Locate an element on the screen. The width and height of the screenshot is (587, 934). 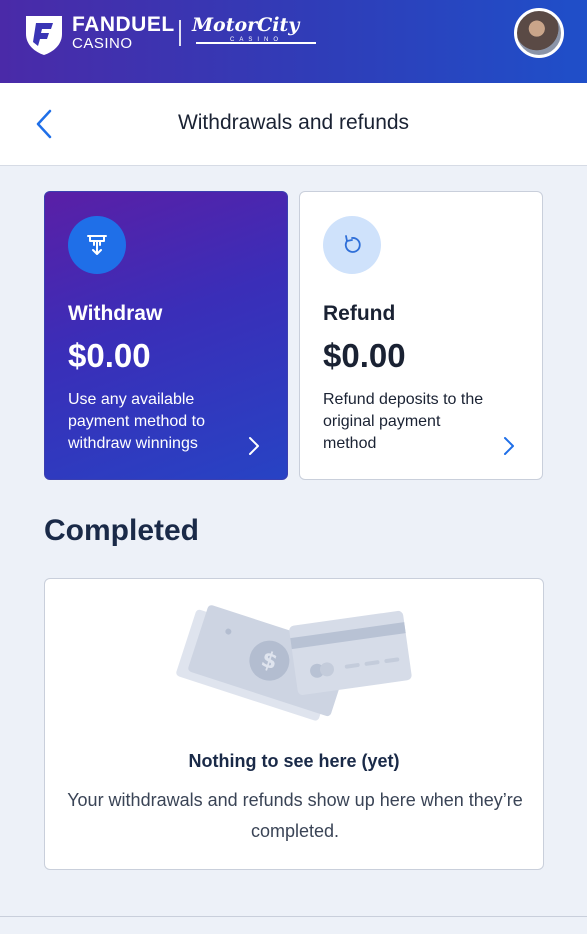
bottom-divider is located at coordinates (293, 916).